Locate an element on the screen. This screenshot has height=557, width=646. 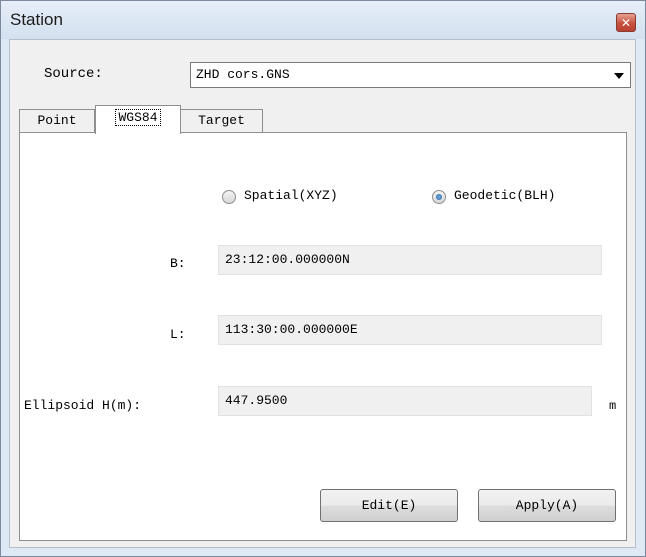
l-value: 113:30:00.000000E is located at coordinates (291, 329).